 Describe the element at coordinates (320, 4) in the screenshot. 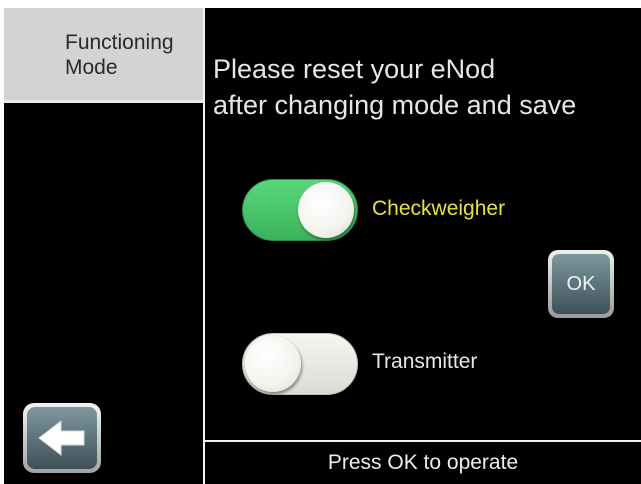

I see `top-border` at that location.